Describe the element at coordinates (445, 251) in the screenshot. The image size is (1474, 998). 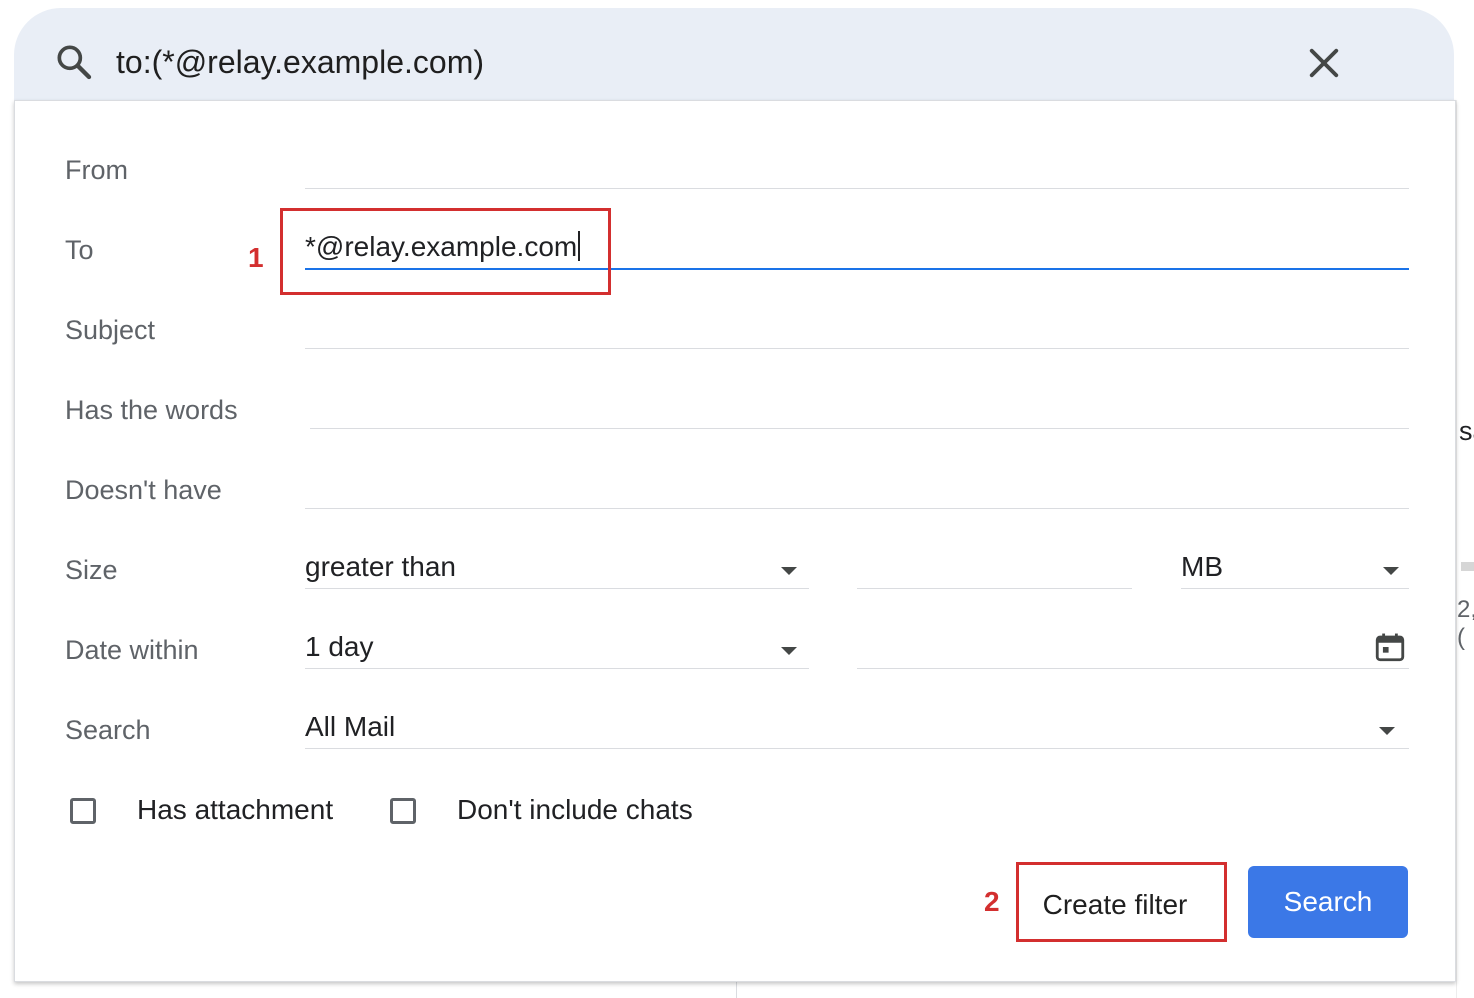
I see `annotation-box-to-field` at that location.